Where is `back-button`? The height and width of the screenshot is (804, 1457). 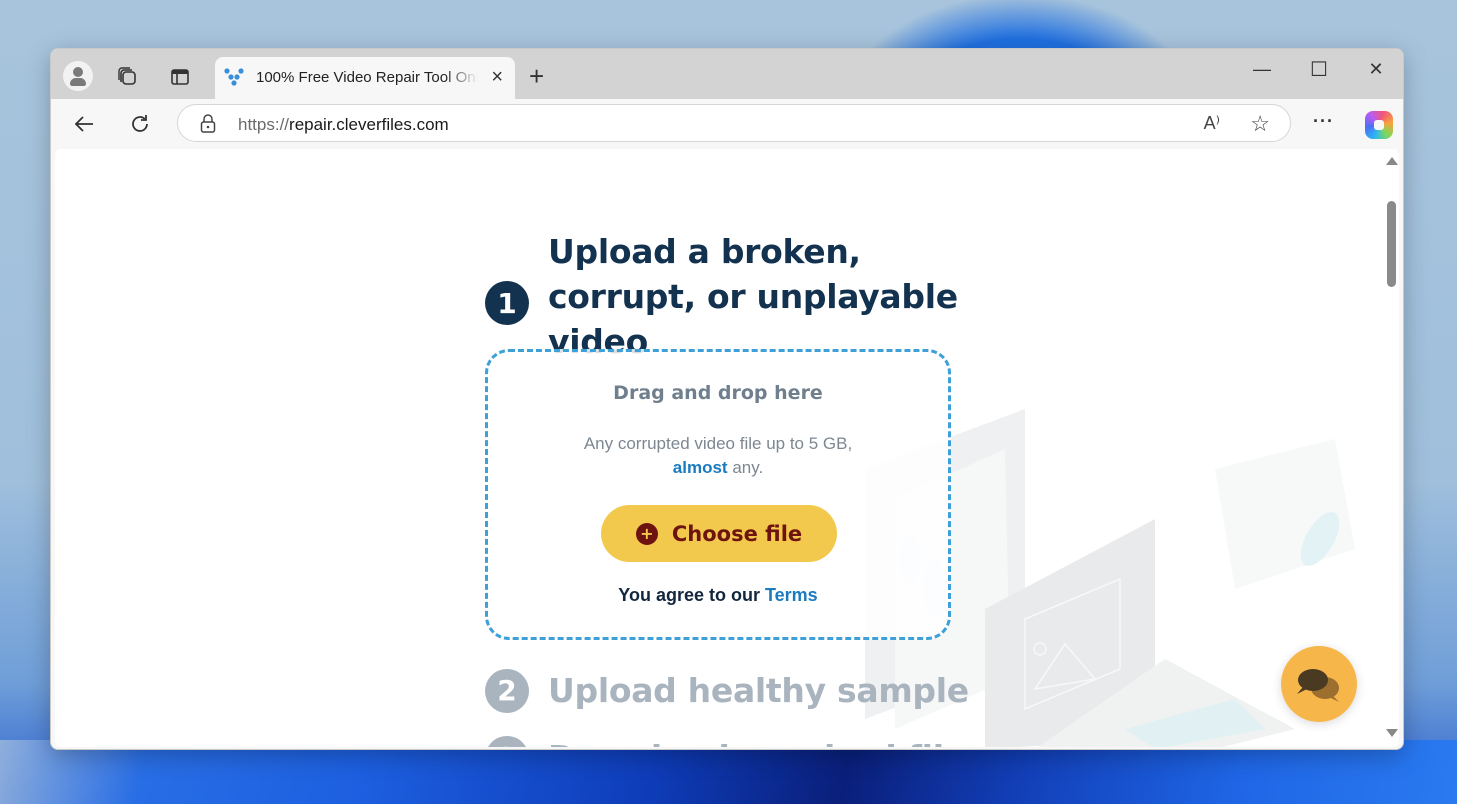
back-button is located at coordinates (84, 124).